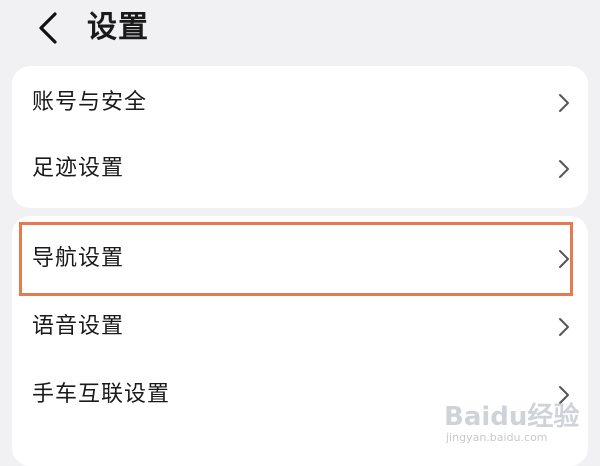  Describe the element at coordinates (90, 102) in the screenshot. I see `settings-item-label: 账号与安全` at that location.